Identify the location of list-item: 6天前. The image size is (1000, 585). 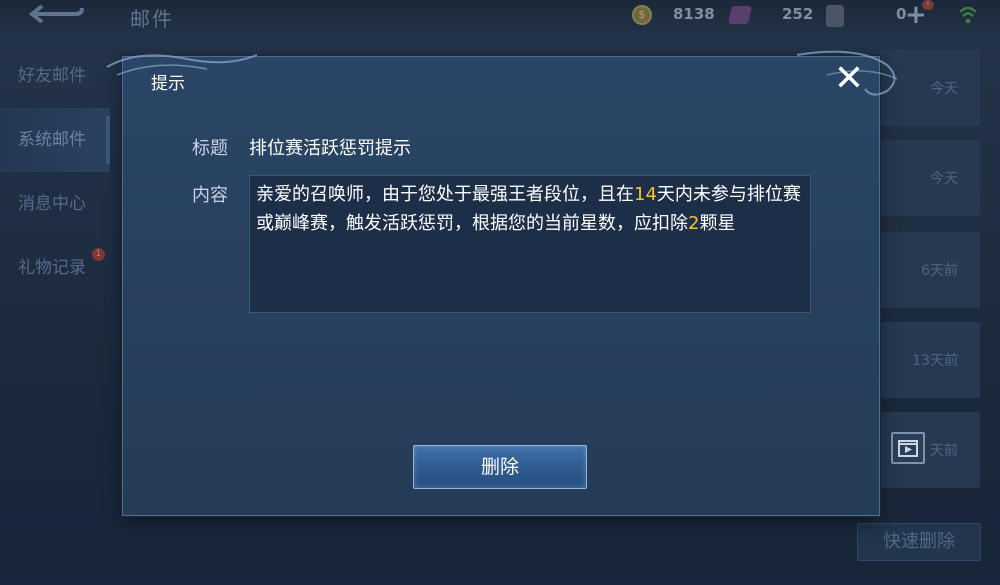
(930, 270).